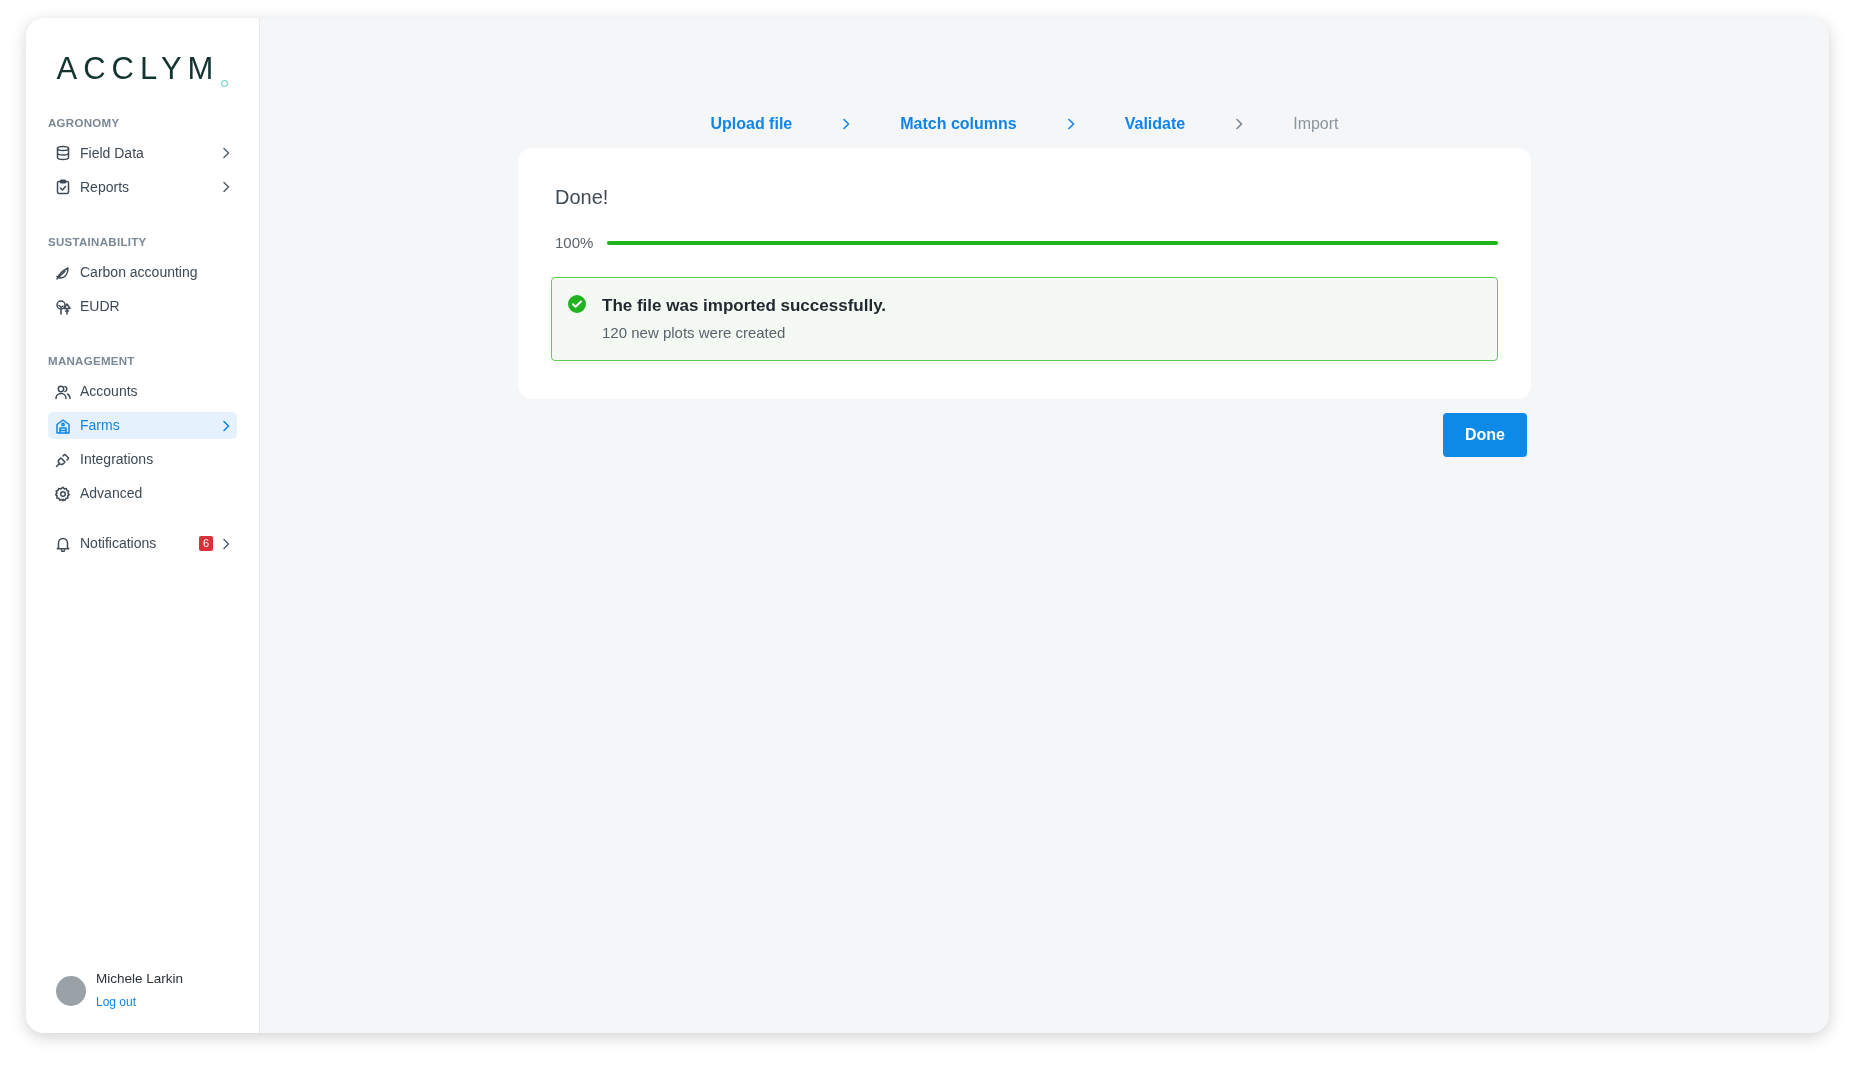  What do you see at coordinates (744, 305) in the screenshot?
I see `alert-title: The file was imported successfully.` at bounding box center [744, 305].